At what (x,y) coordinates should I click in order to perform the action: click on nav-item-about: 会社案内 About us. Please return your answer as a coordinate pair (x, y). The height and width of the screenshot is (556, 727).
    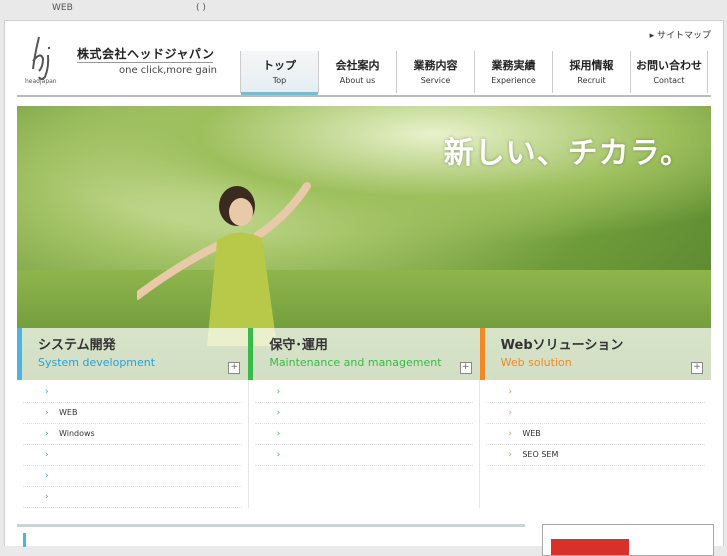
    Looking at the image, I should click on (357, 72).